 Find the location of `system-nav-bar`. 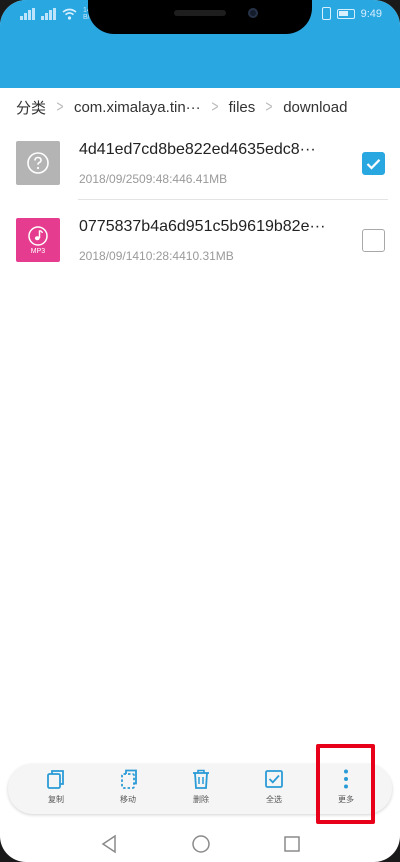

system-nav-bar is located at coordinates (200, 844).